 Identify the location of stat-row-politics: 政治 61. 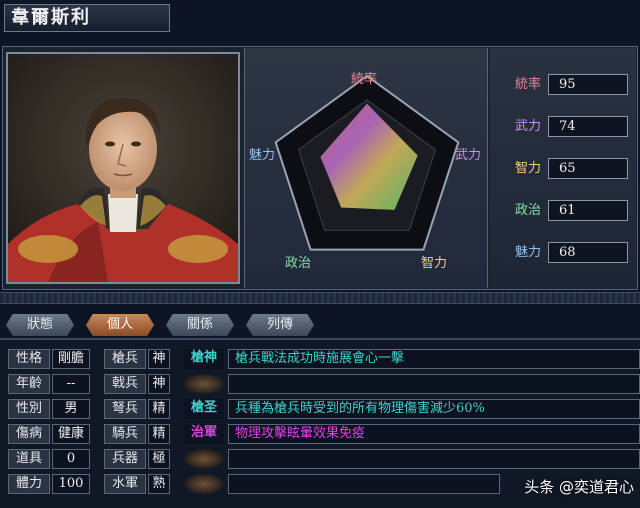
(571, 211).